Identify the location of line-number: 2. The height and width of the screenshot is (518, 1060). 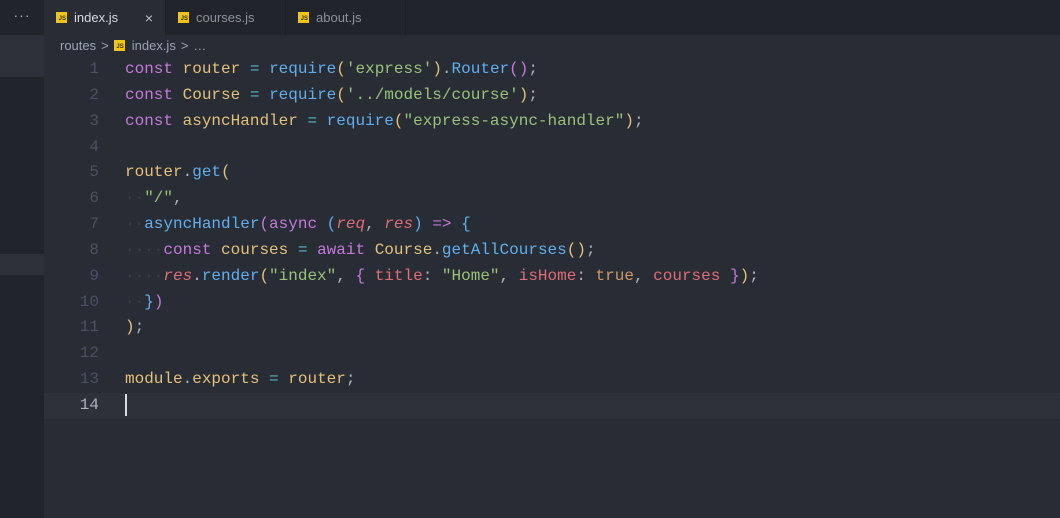
(94, 94).